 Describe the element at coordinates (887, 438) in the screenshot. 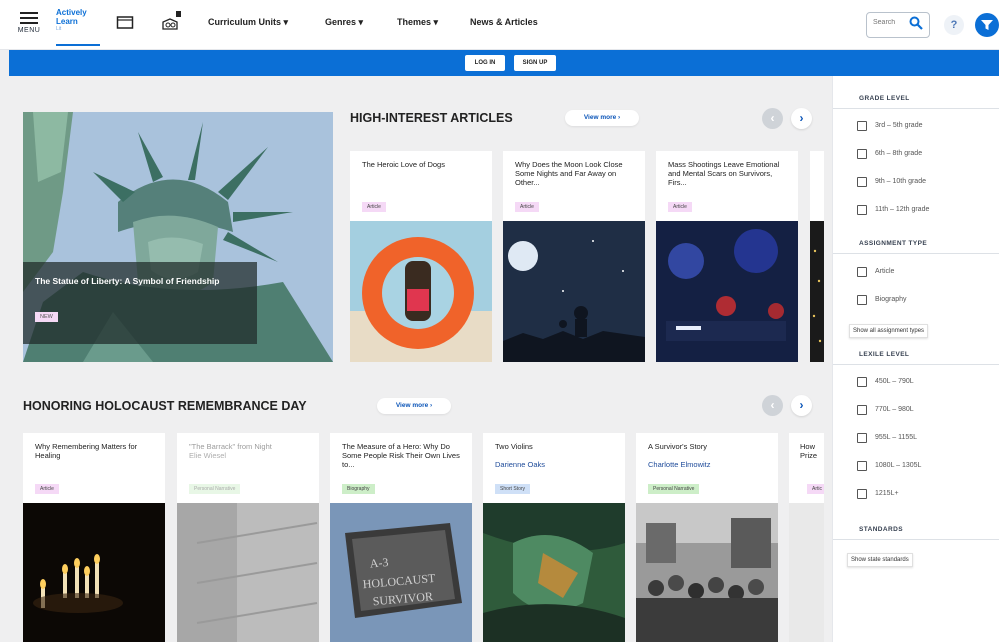

I see `lexile-option: 955L – 1155L` at that location.